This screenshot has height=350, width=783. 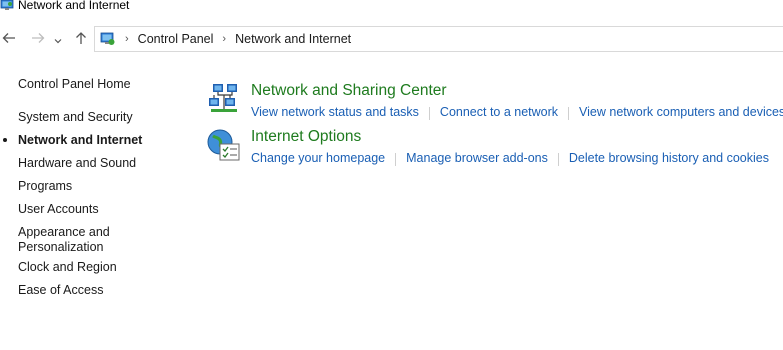 I want to click on nav-control-panel-home: Control Panel Home, so click(x=74, y=84).